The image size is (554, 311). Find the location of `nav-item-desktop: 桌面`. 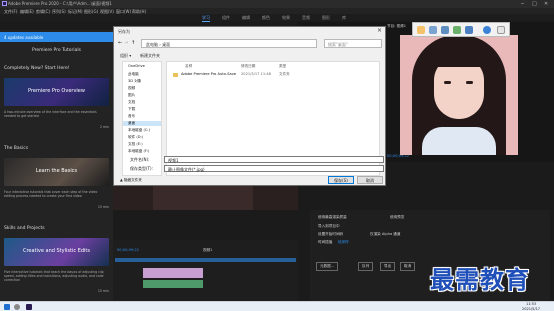

nav-item-desktop: 桌面 is located at coordinates (142, 123).